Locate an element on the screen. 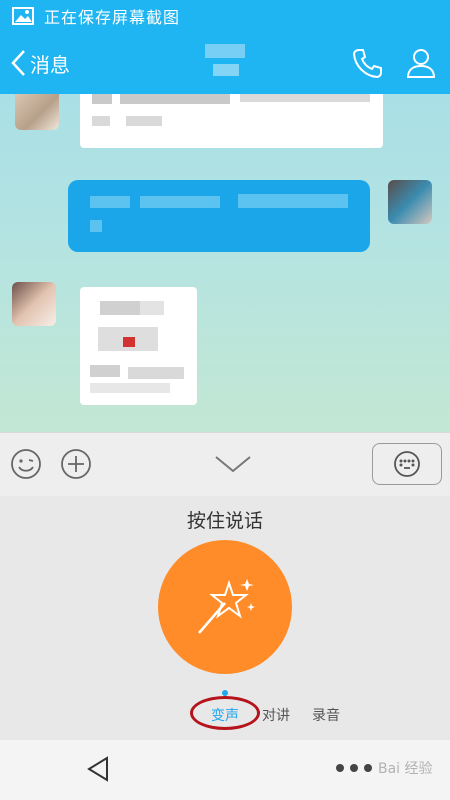 This screenshot has height=800, width=450. annotation-ellipse is located at coordinates (225, 713).